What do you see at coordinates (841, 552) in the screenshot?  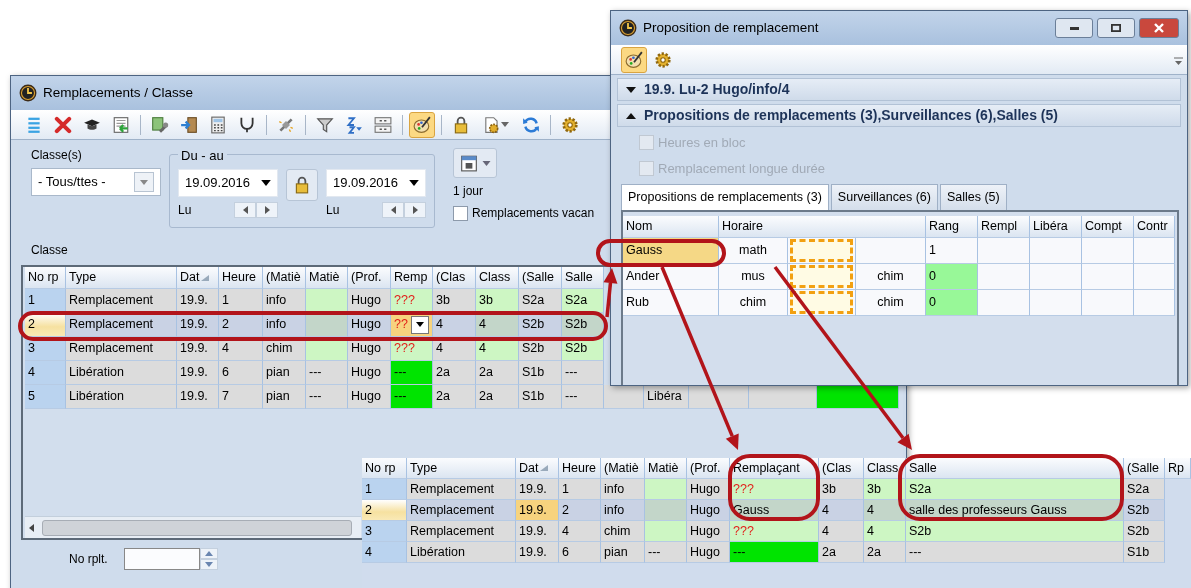 I see `table-cell: 2a` at bounding box center [841, 552].